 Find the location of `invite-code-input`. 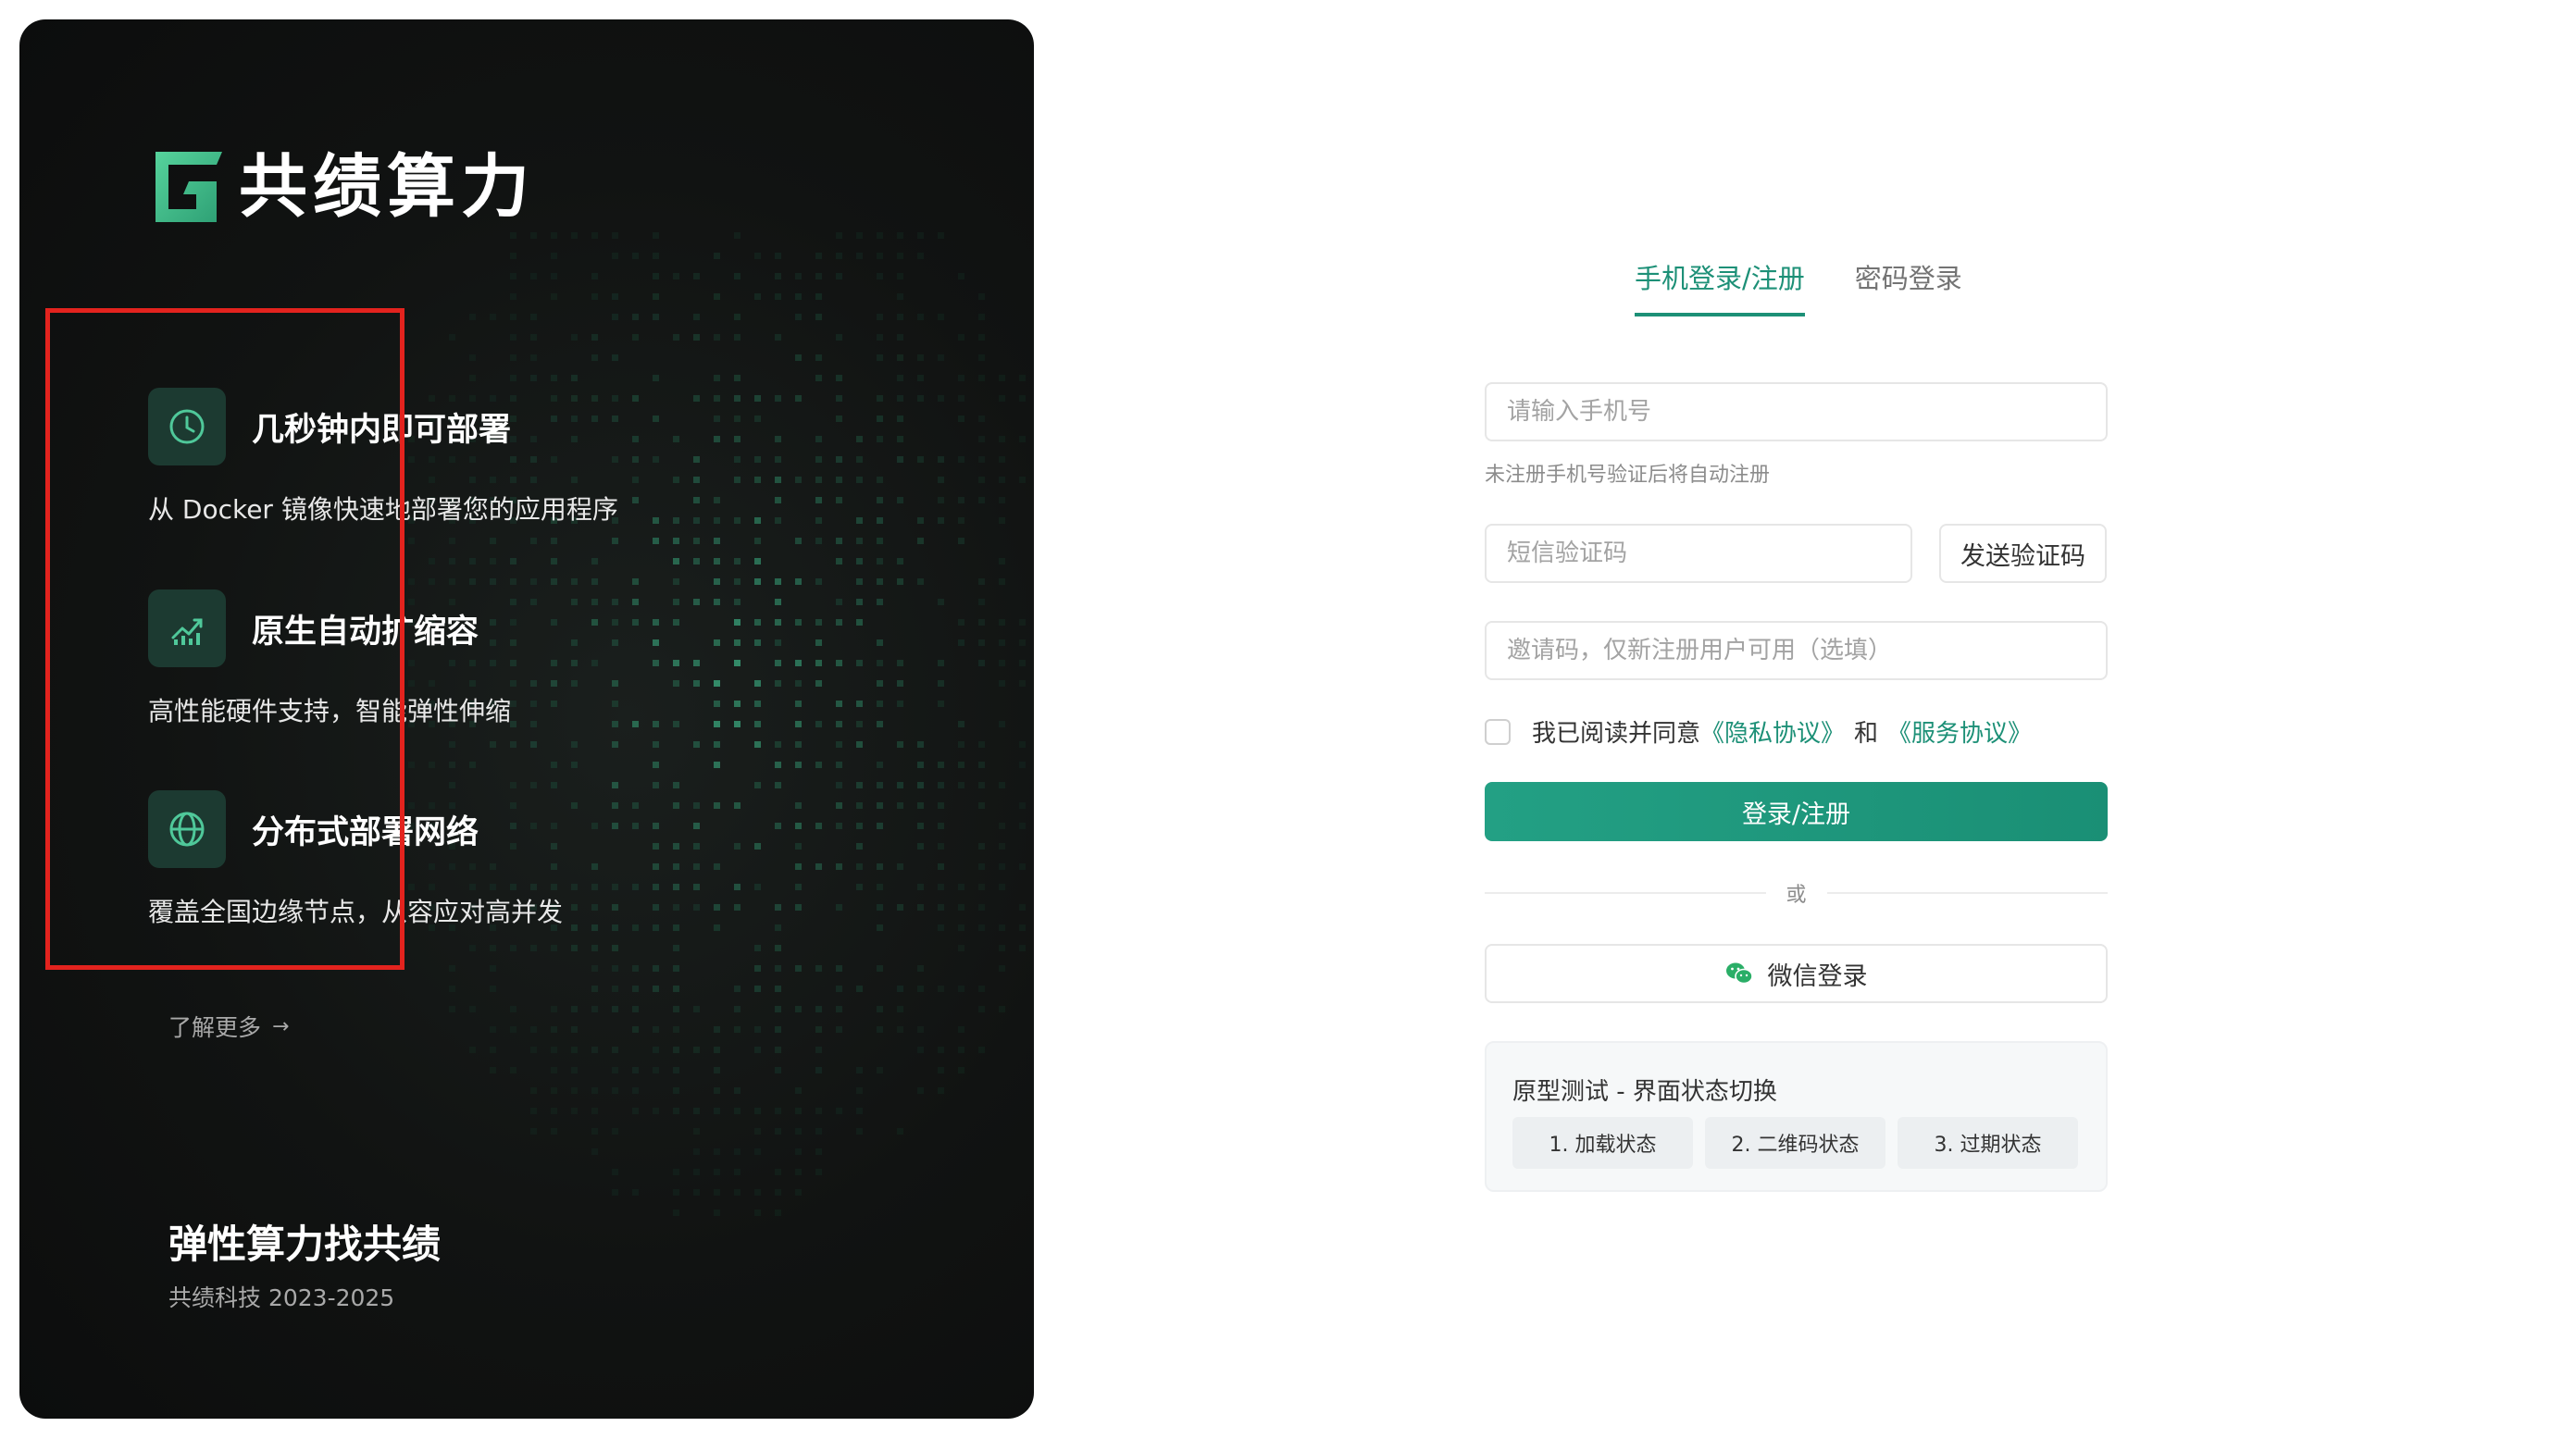

invite-code-input is located at coordinates (1796, 650).